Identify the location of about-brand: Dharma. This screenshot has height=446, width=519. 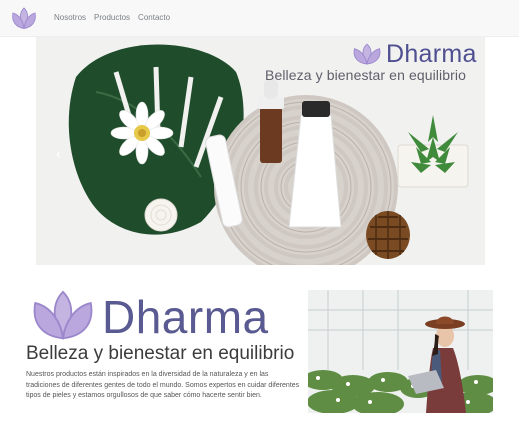
(163, 314).